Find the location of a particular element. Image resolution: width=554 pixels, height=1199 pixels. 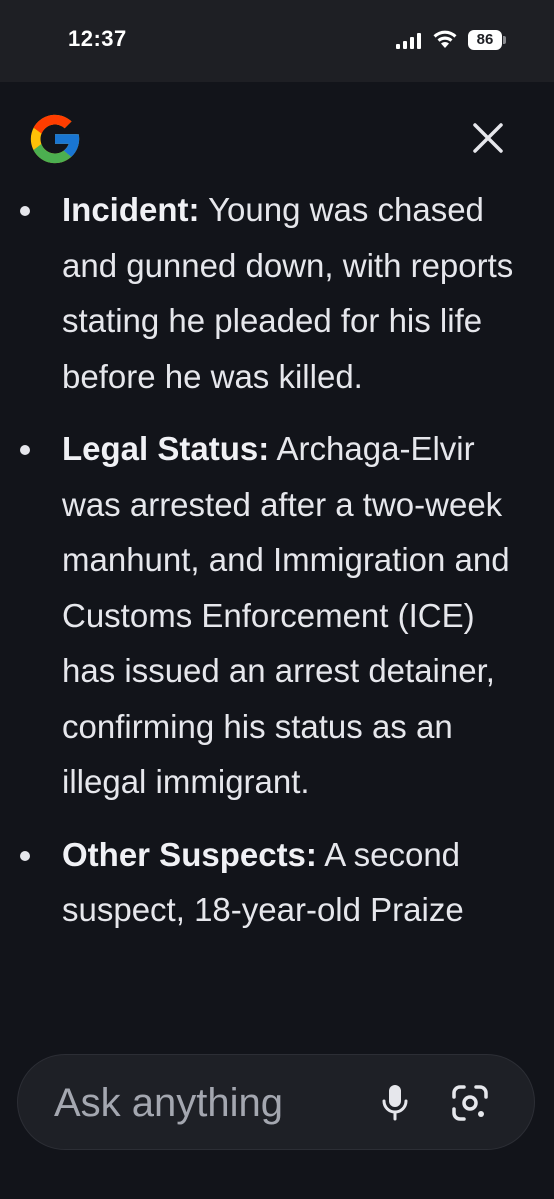

ask-input-bar: Ask anything is located at coordinates (276, 1102).